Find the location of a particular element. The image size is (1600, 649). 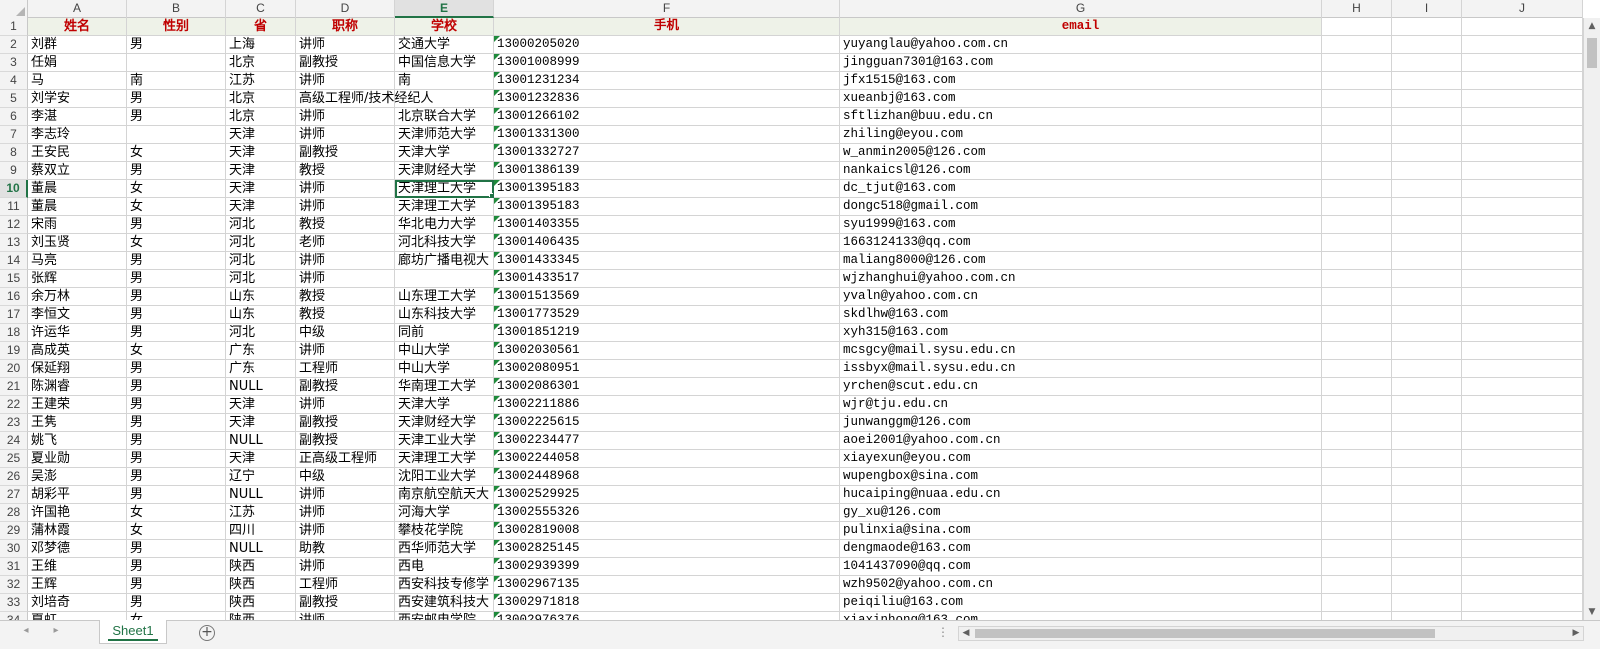

cell-school: 河北科技大学 is located at coordinates (444, 243).